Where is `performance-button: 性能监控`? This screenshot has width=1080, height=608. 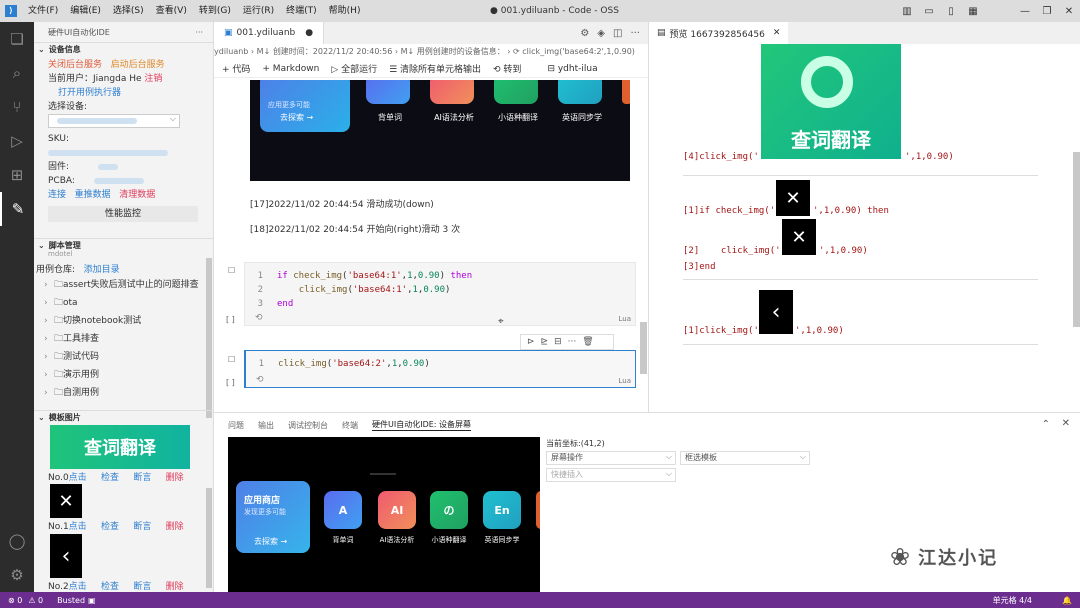 performance-button: 性能监控 is located at coordinates (123, 214).